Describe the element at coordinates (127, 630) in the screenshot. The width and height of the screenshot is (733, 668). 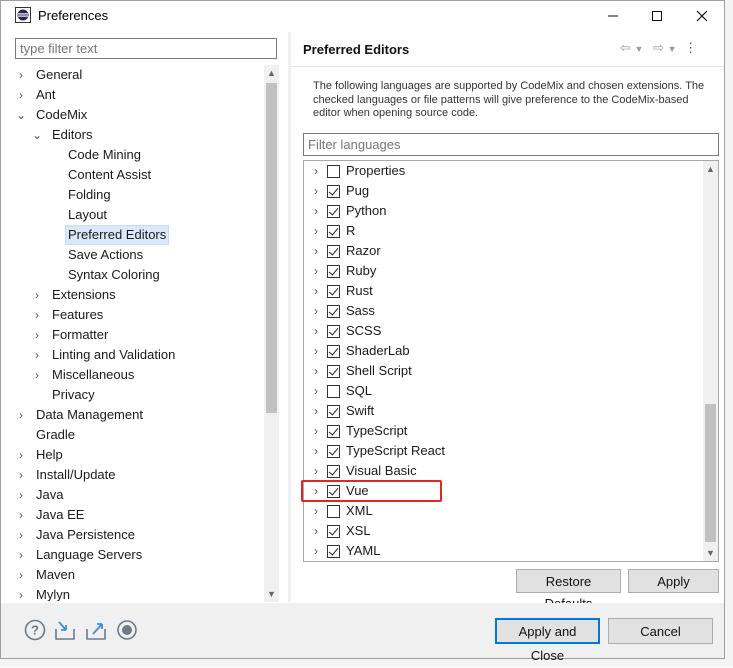
I see `record-icon` at that location.